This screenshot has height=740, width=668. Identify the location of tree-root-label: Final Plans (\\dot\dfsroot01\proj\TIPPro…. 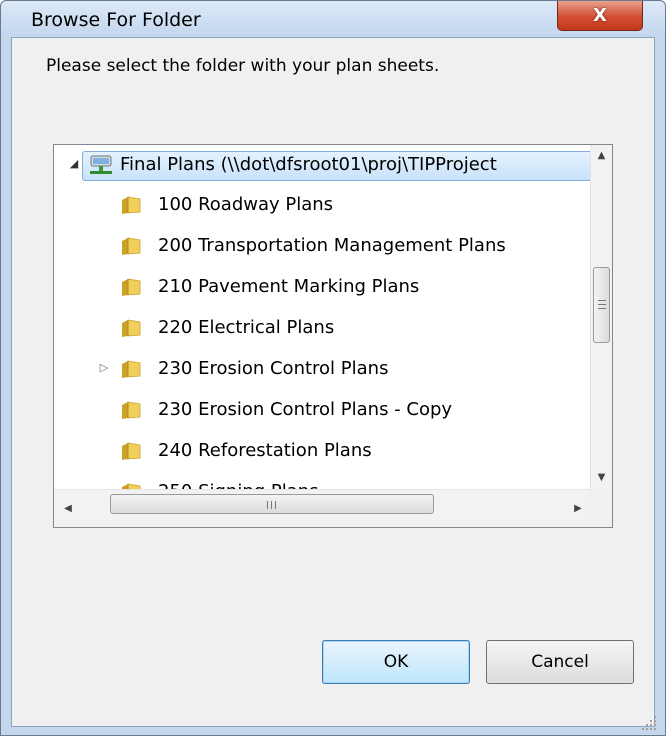
(308, 164).